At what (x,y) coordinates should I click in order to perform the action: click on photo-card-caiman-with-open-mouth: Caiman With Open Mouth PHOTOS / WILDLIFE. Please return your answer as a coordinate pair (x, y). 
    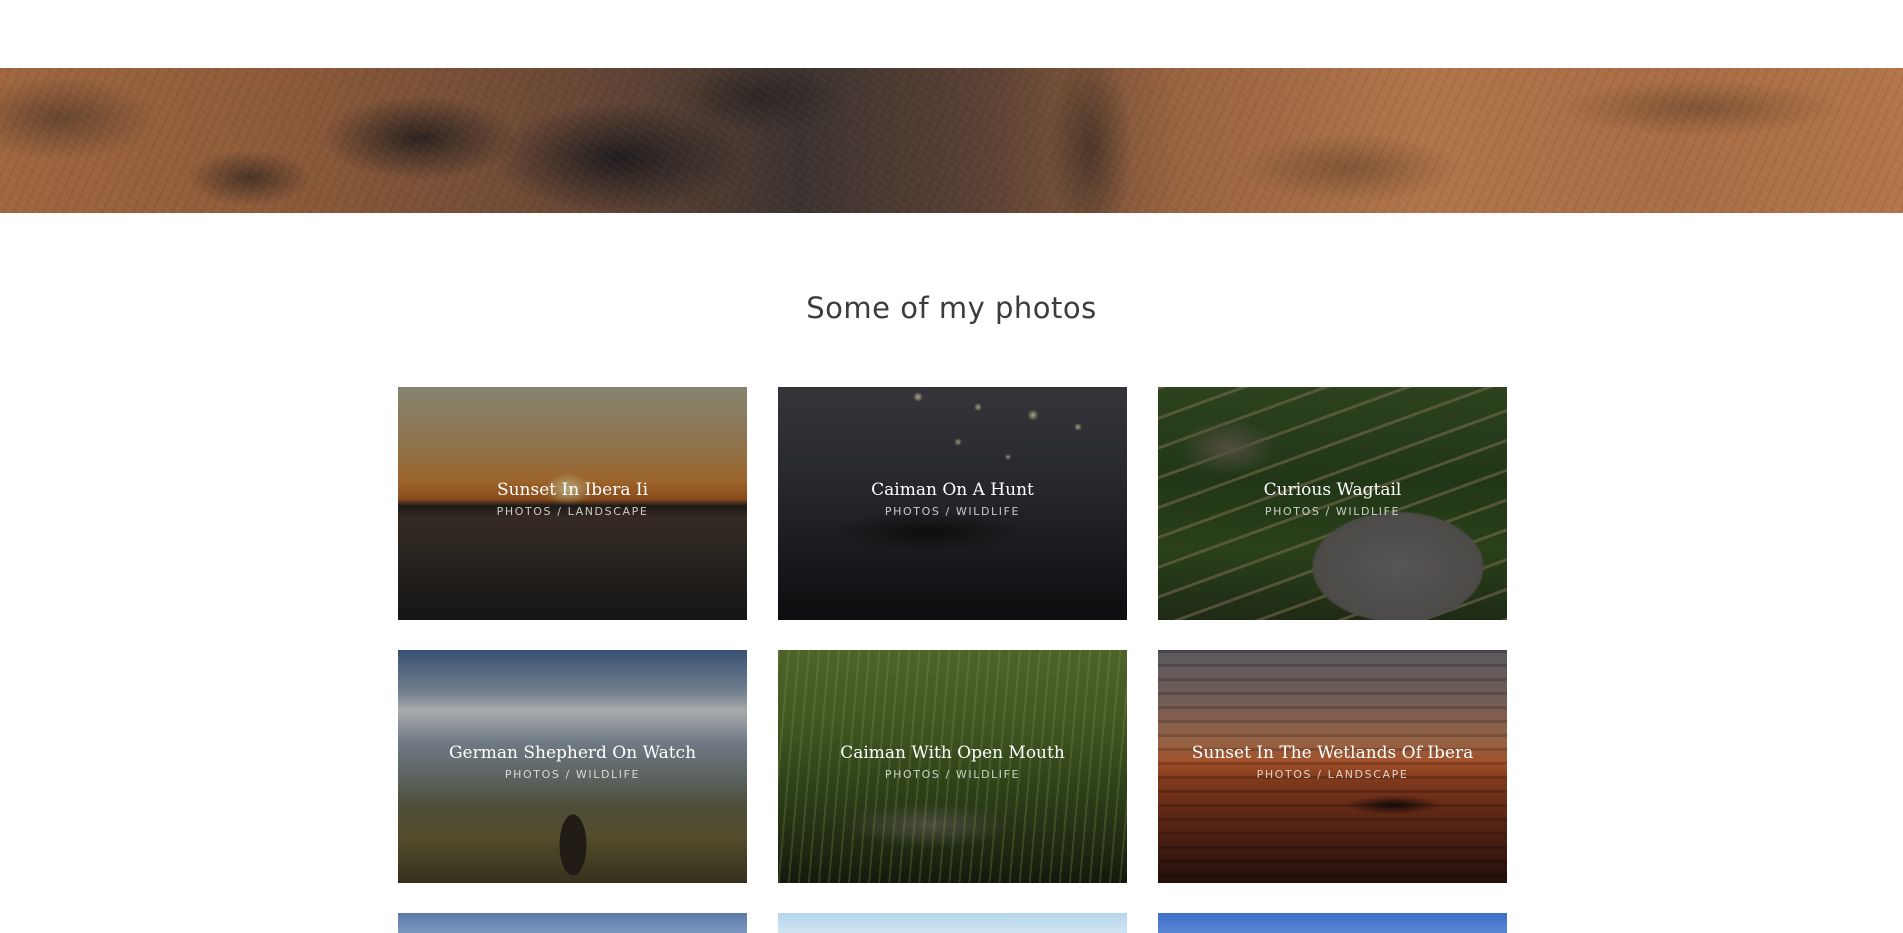
    Looking at the image, I should click on (952, 766).